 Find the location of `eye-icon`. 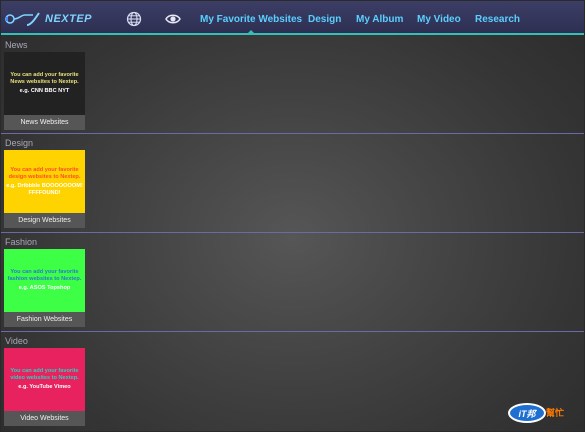

eye-icon is located at coordinates (173, 19).